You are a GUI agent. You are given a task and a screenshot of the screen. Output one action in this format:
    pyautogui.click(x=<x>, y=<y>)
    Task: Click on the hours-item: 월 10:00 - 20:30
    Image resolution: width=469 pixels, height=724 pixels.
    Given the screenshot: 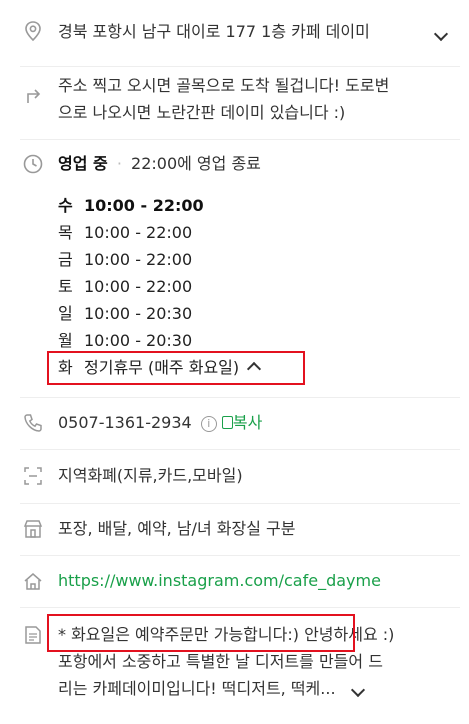 What is the action you would take?
    pyautogui.click(x=125, y=340)
    